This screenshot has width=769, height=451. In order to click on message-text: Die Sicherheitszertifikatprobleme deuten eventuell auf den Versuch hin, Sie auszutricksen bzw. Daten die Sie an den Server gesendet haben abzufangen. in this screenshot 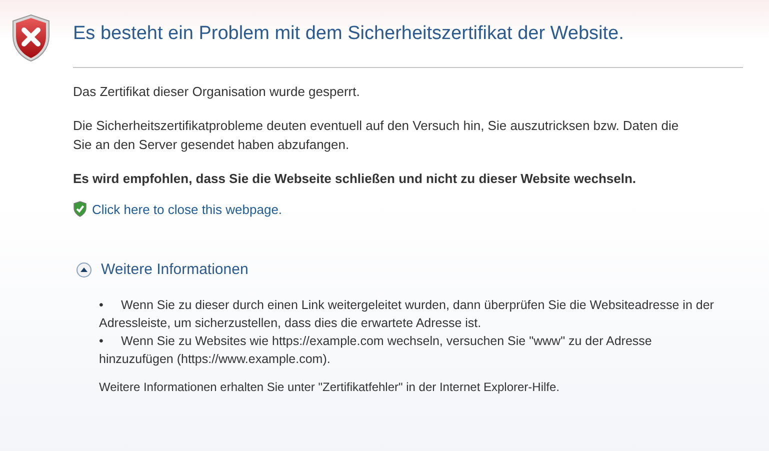, I will do `click(376, 135)`.